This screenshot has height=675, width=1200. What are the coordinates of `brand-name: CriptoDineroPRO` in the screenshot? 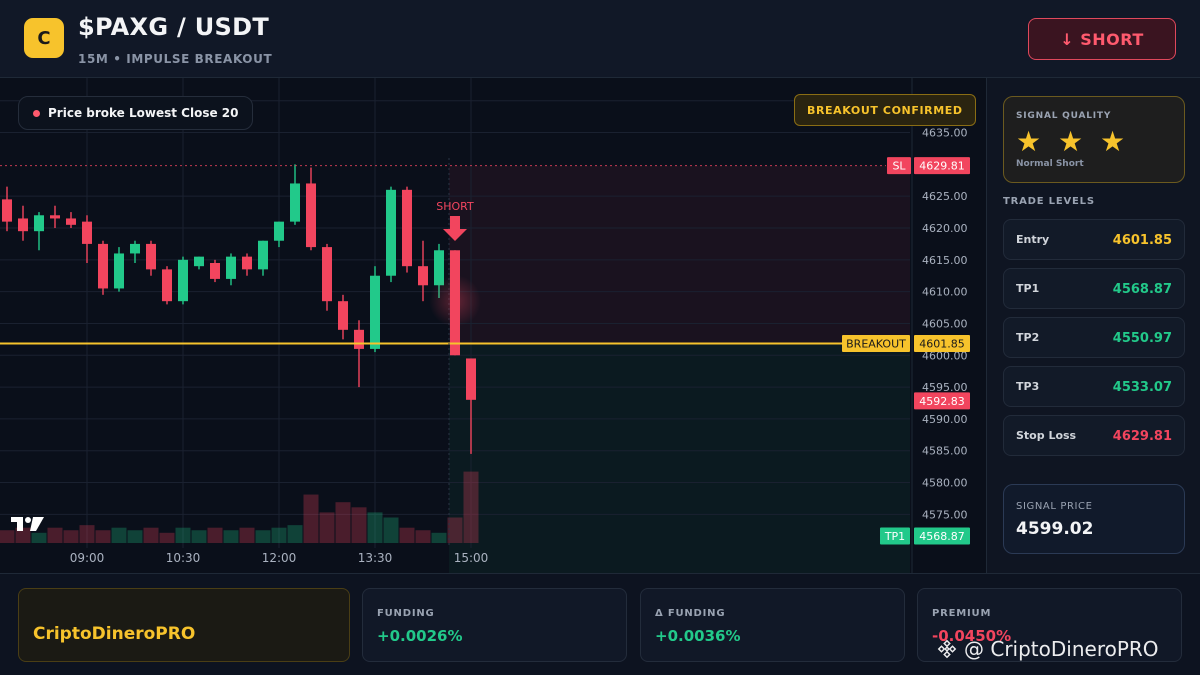 It's located at (114, 634).